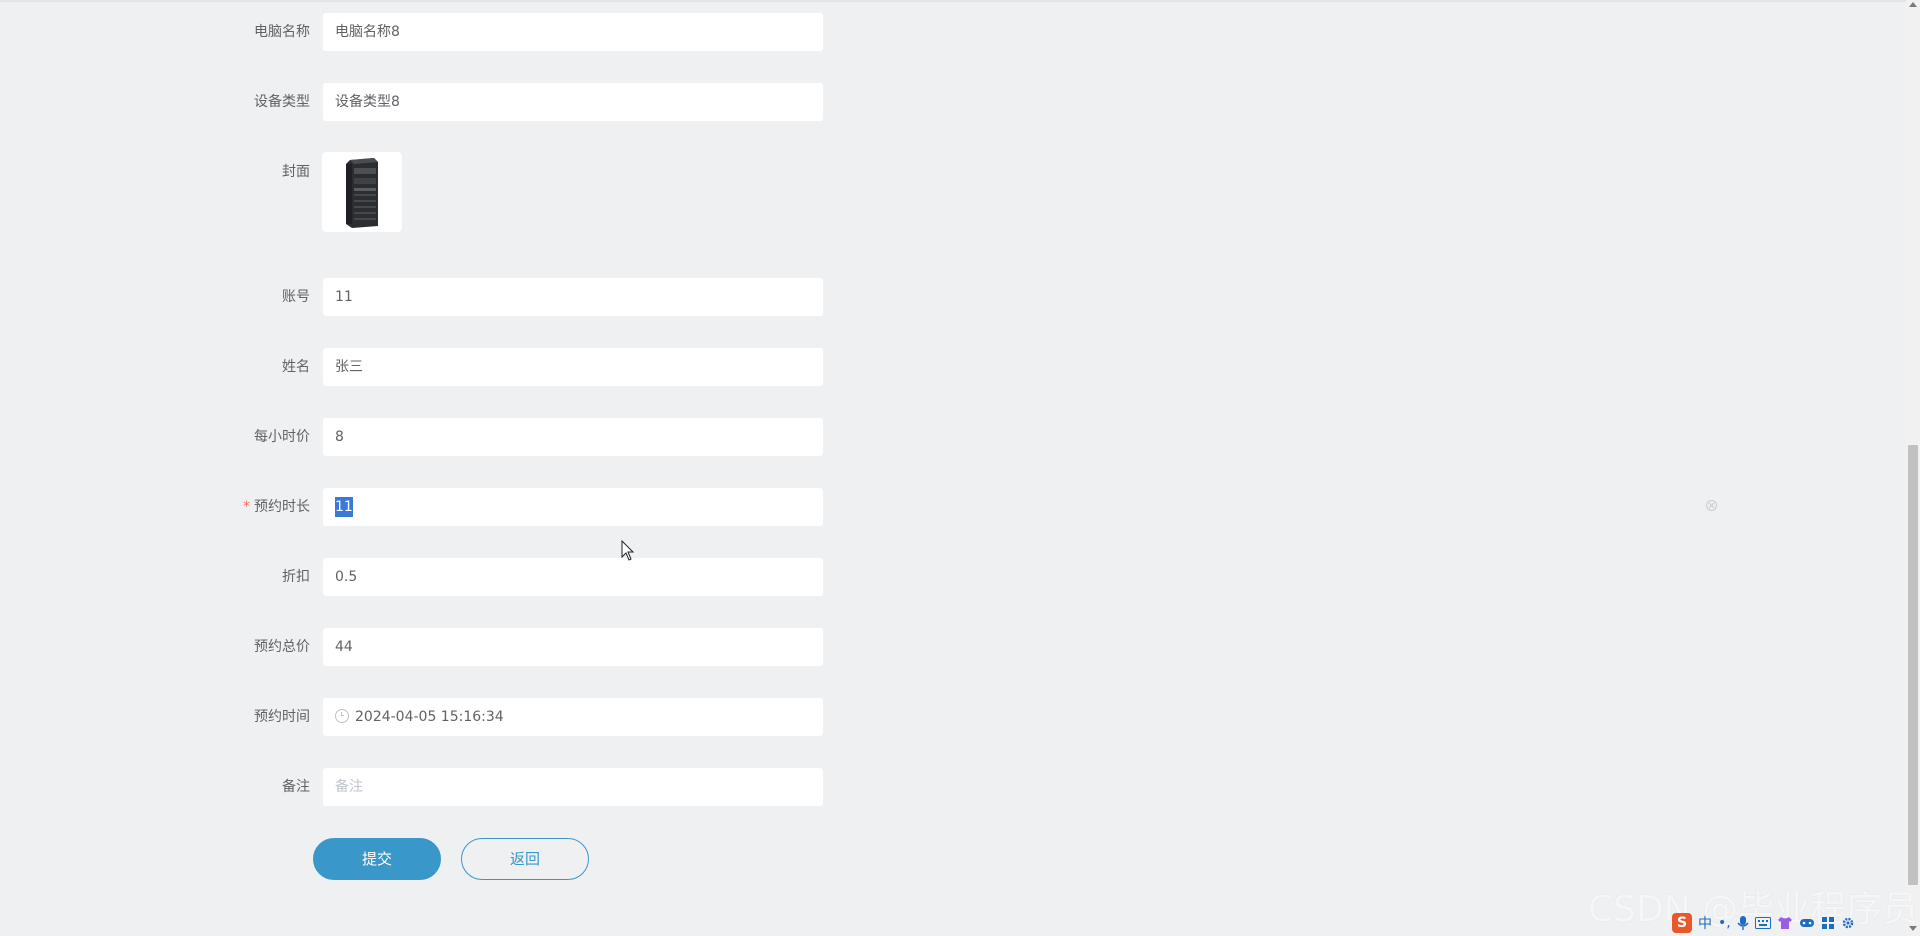 The height and width of the screenshot is (936, 1920). Describe the element at coordinates (1711, 505) in the screenshot. I see `clear-icon` at that location.